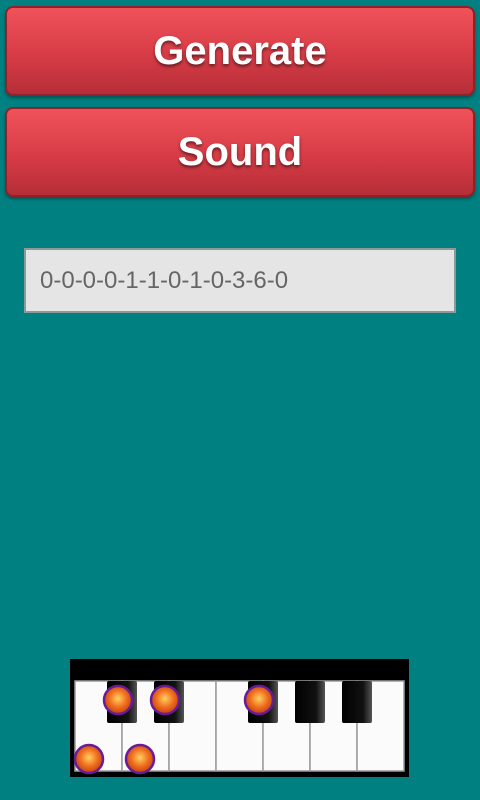  I want to click on piano-keyboard, so click(239, 718).